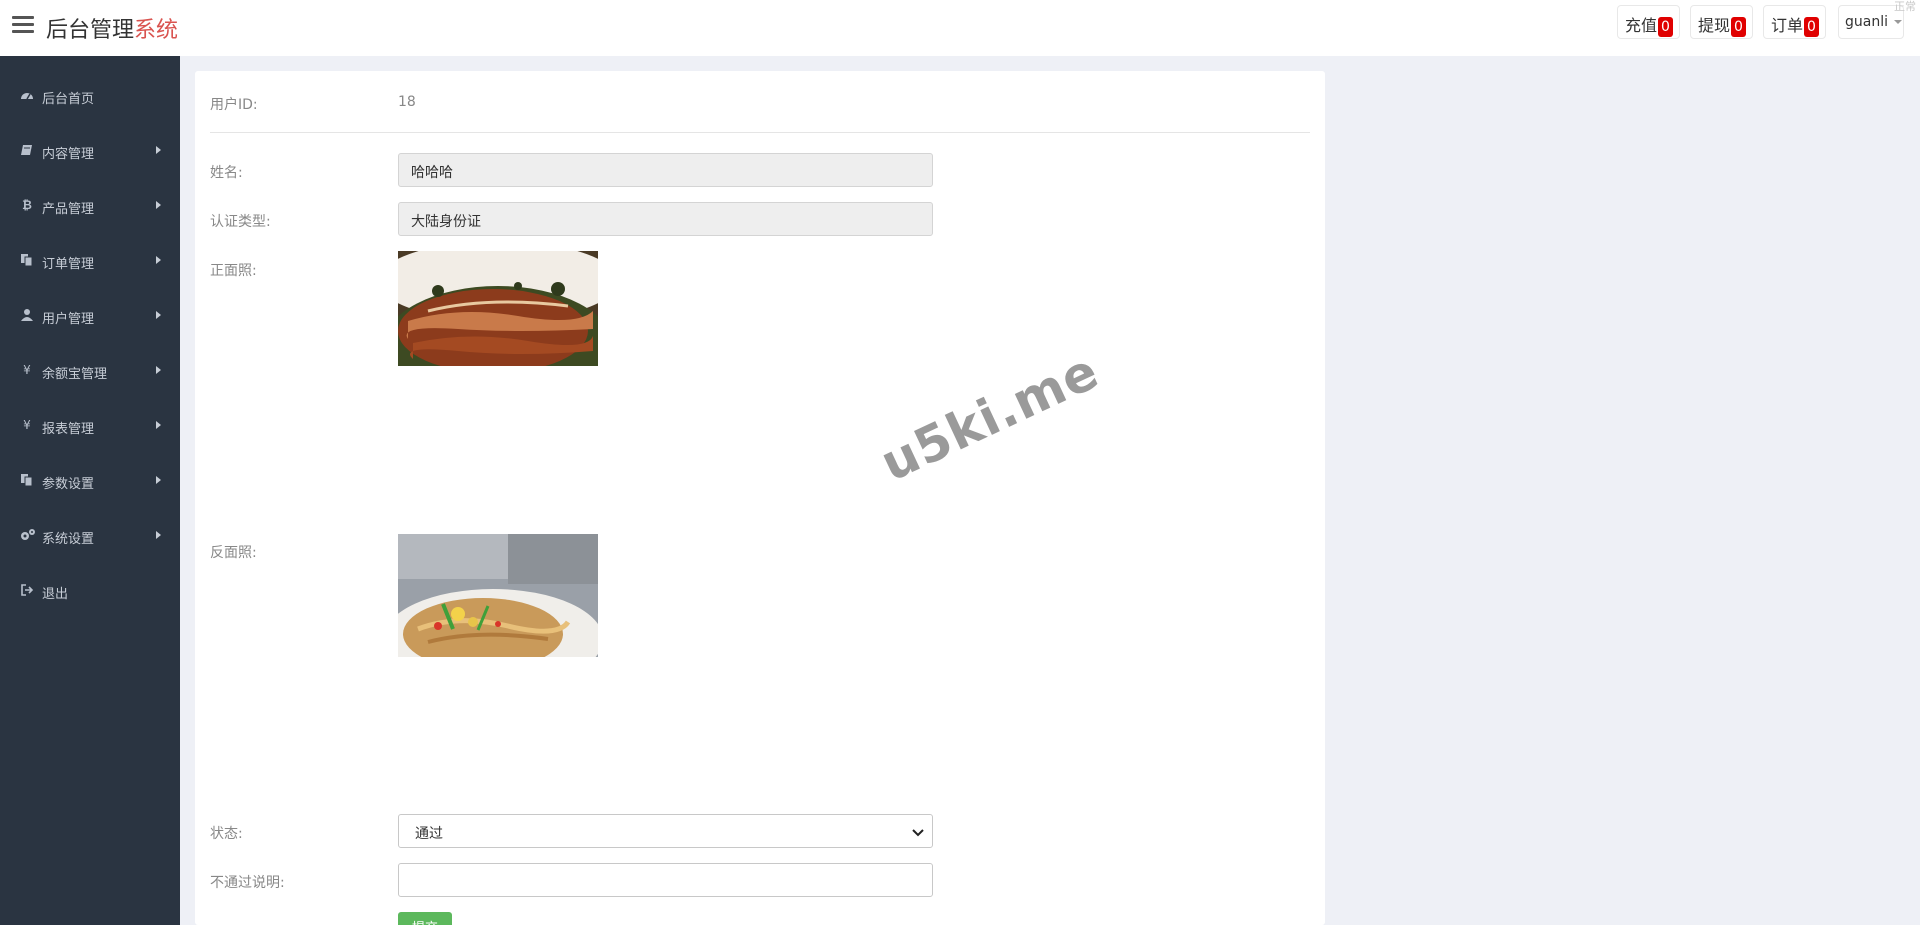 This screenshot has width=1920, height=925. I want to click on order-count-badge: 0, so click(1811, 27).